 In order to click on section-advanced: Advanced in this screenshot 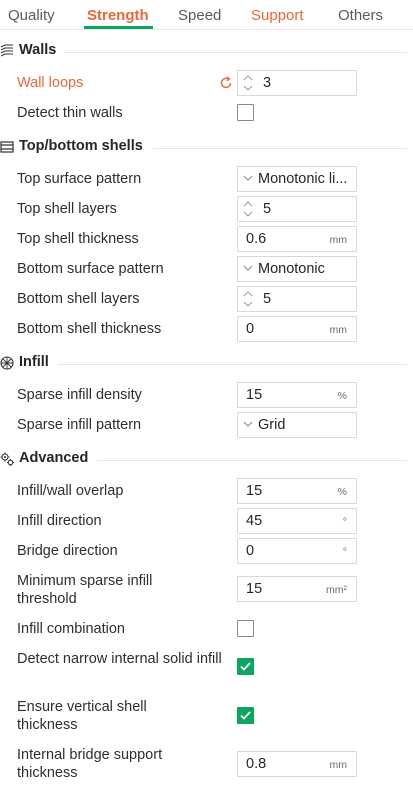, I will do `click(206, 460)`.